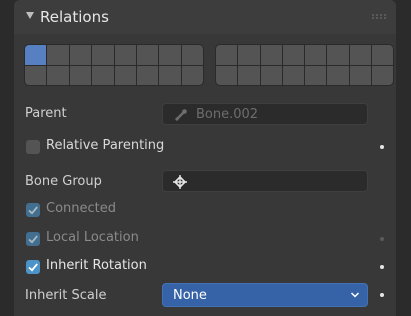 This screenshot has height=316, width=411. What do you see at coordinates (81, 208) in the screenshot?
I see `connected-label: Connected` at bounding box center [81, 208].